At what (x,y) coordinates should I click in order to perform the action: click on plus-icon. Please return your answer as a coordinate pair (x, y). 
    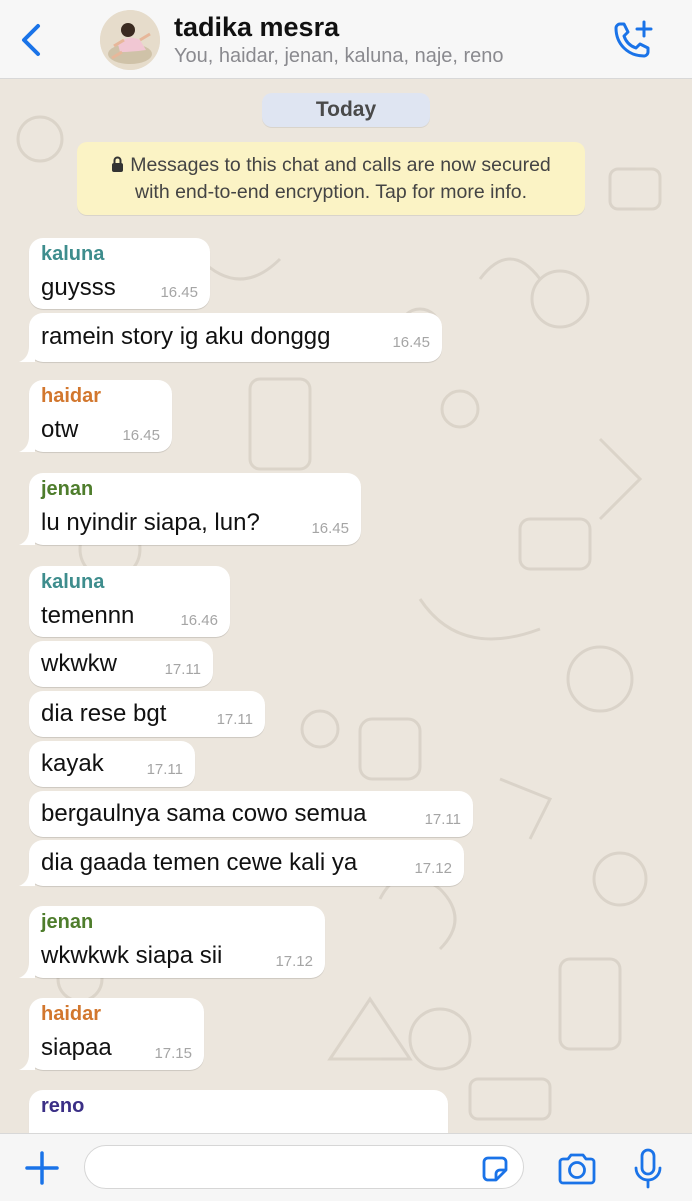
    Looking at the image, I should click on (42, 1168).